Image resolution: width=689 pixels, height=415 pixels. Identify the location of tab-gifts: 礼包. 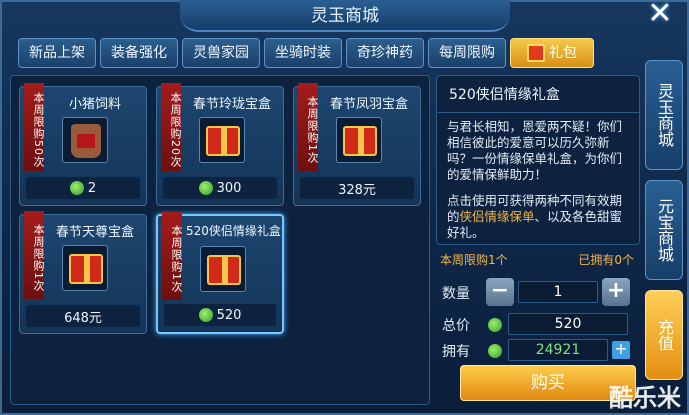
(552, 53).